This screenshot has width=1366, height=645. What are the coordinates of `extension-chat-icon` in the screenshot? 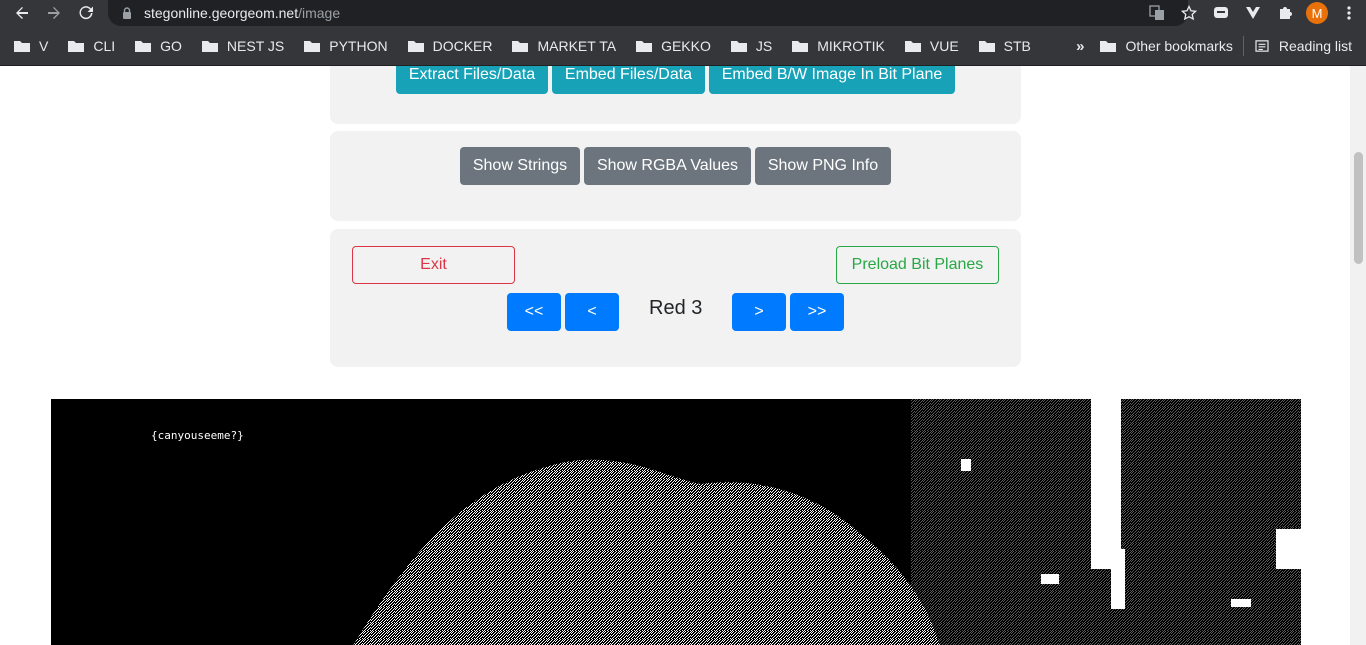 It's located at (1221, 13).